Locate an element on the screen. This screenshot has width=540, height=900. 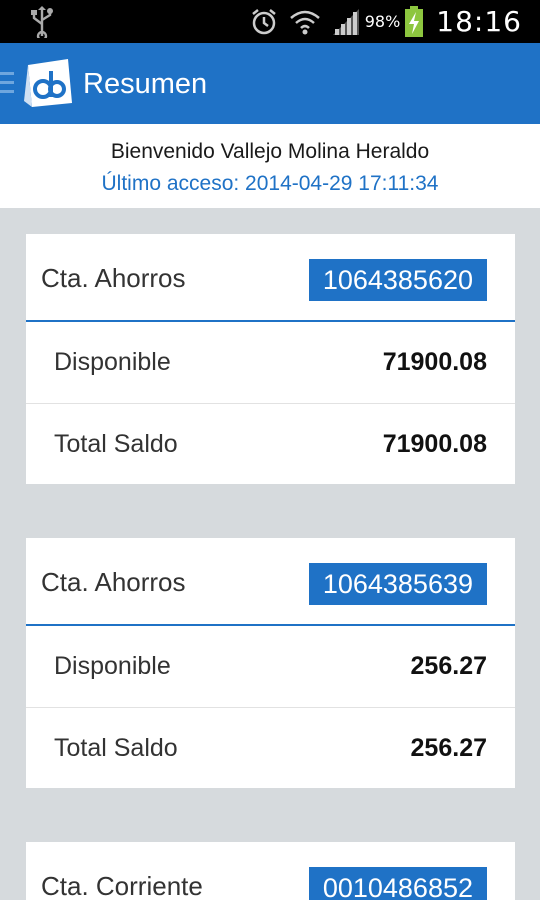
battery-charging-icon is located at coordinates (414, 21).